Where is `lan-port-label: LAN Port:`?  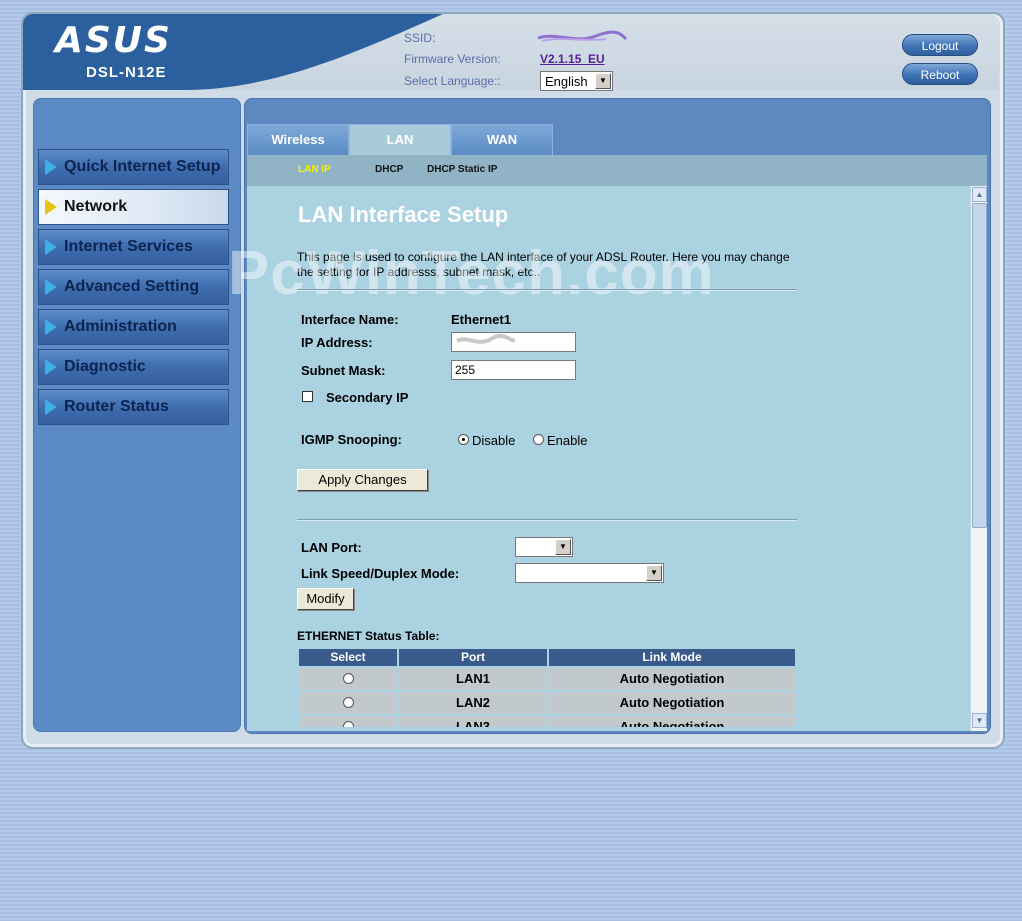
lan-port-label: LAN Port: is located at coordinates (331, 547).